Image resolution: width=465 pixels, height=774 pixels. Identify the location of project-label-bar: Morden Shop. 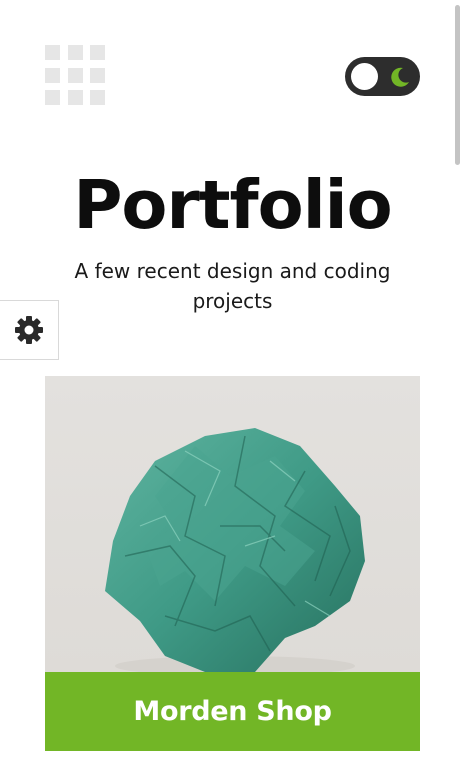
(232, 711).